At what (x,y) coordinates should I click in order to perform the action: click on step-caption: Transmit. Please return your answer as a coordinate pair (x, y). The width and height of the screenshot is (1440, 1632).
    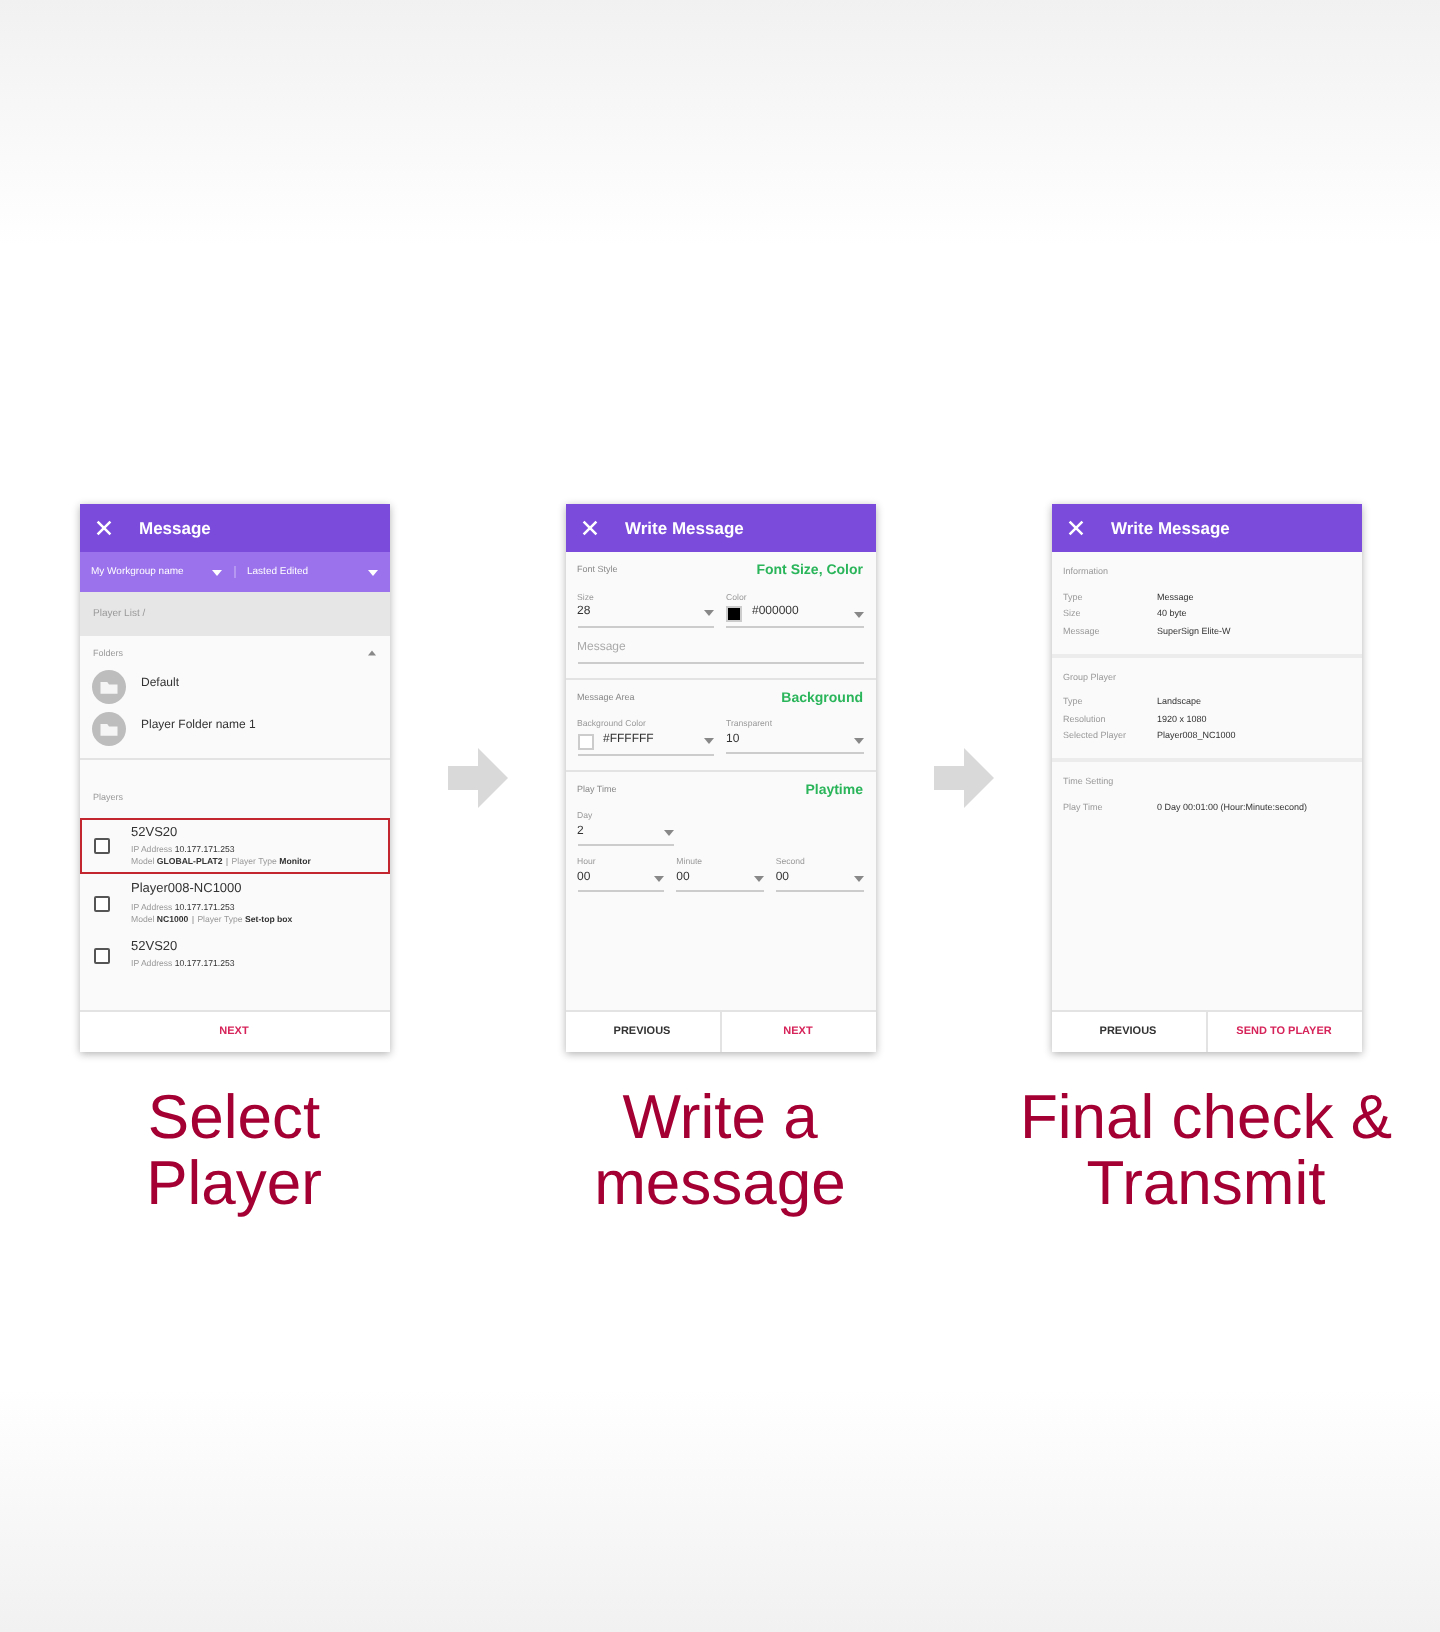
    Looking at the image, I should click on (1206, 1183).